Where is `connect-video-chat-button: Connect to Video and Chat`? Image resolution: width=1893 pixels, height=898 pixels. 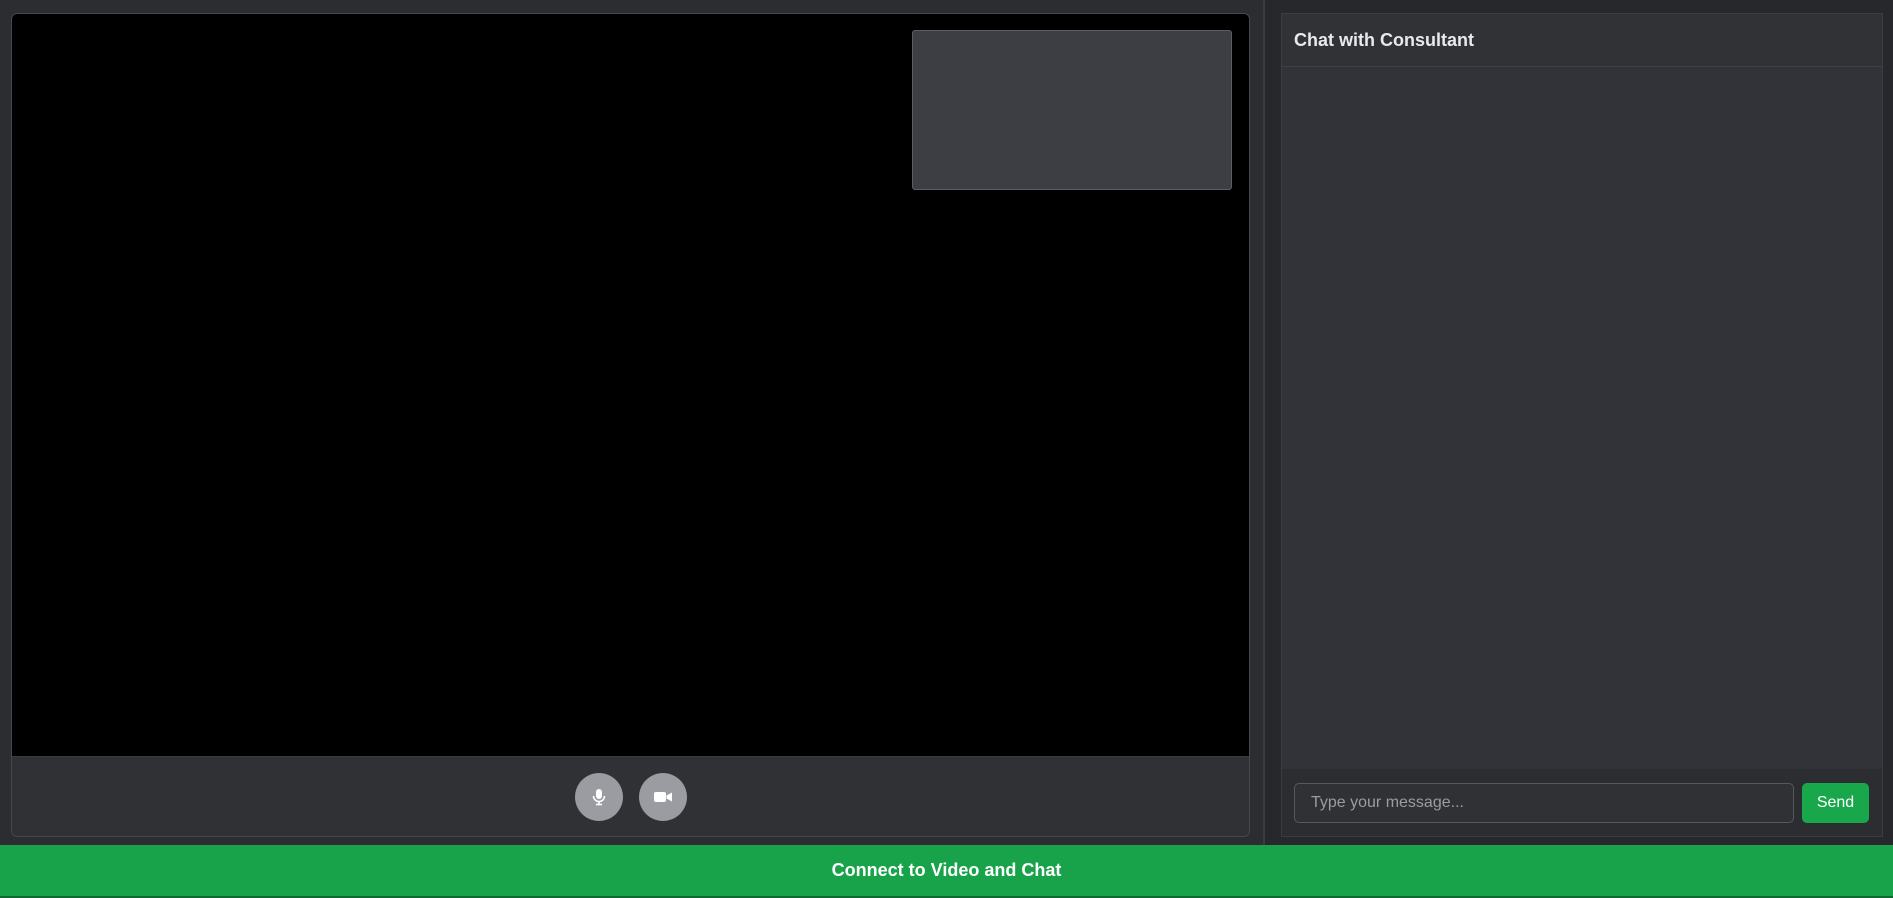
connect-video-chat-button: Connect to Video and Chat is located at coordinates (946, 871).